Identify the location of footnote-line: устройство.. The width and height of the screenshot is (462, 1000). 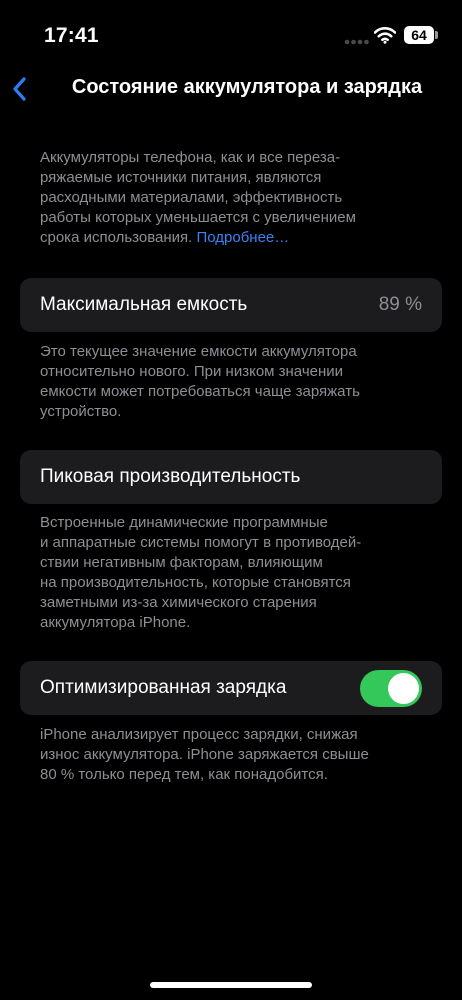
(81, 411).